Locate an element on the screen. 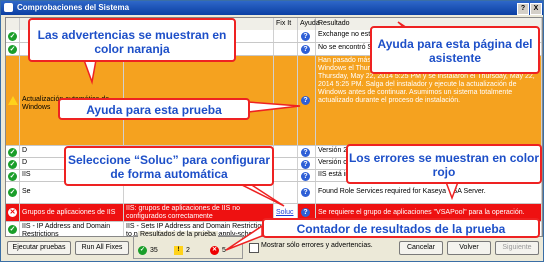  warning-count-value: 2 is located at coordinates (188, 250).